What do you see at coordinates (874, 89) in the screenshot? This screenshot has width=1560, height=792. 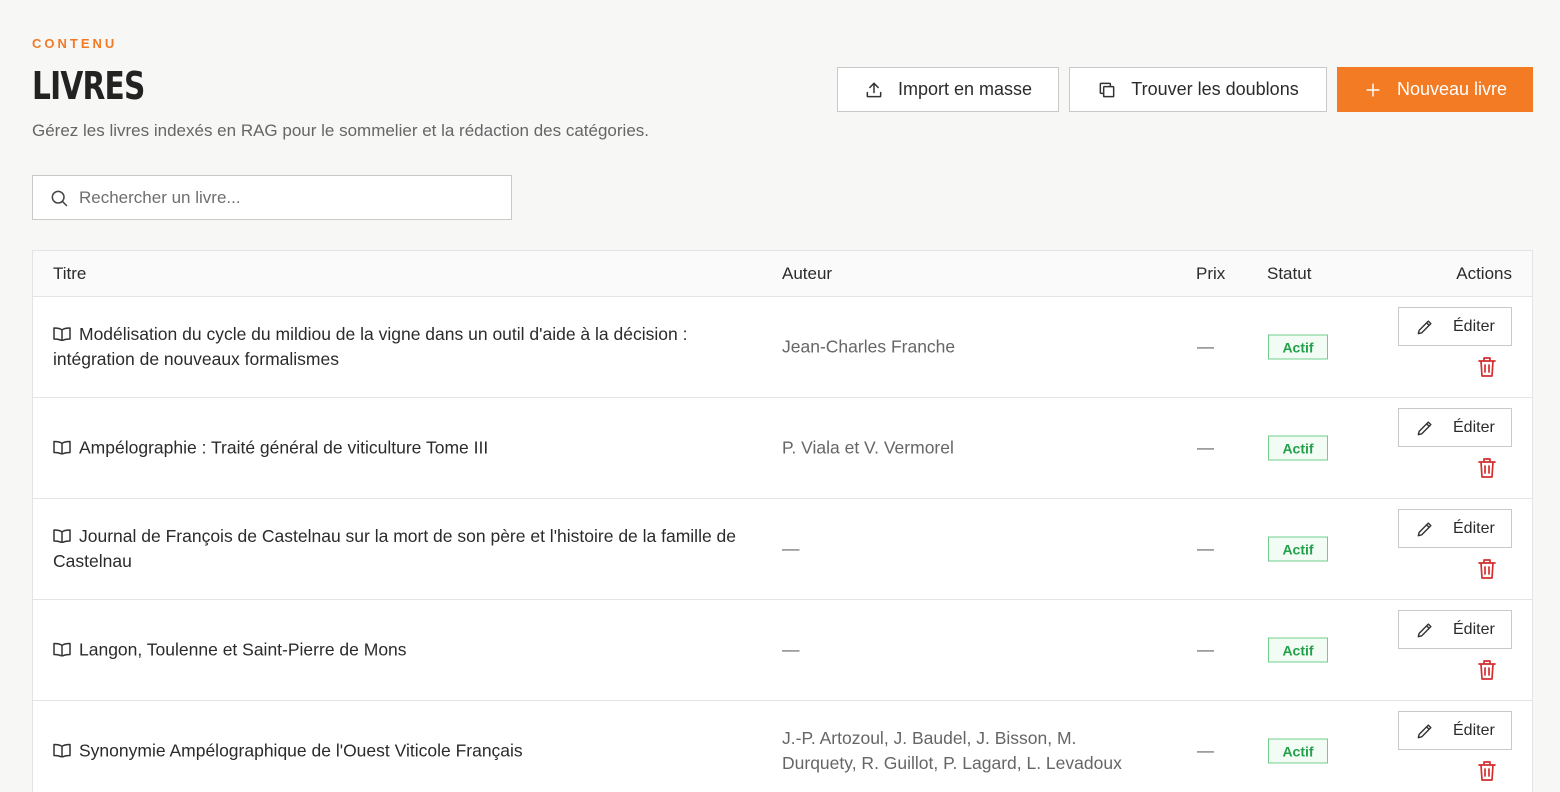 I see `upload-icon` at bounding box center [874, 89].